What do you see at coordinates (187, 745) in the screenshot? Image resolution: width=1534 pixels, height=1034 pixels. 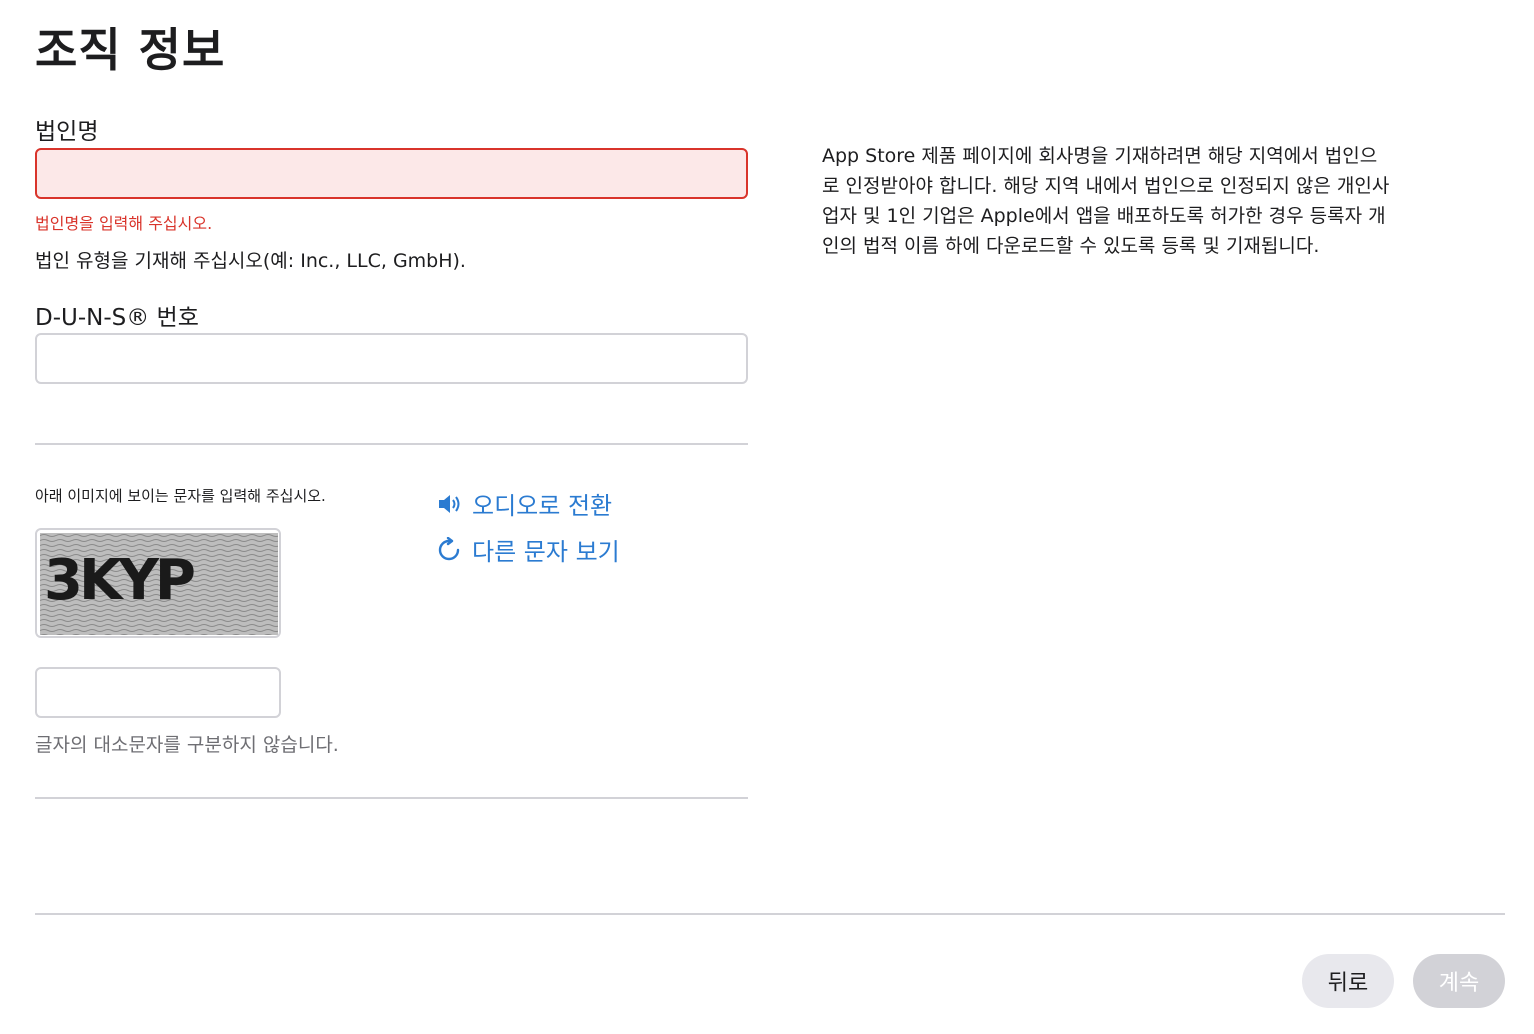 I see `captcha-case-note: 글자의 대소문자를 구분하지 않습니다.` at bounding box center [187, 745].